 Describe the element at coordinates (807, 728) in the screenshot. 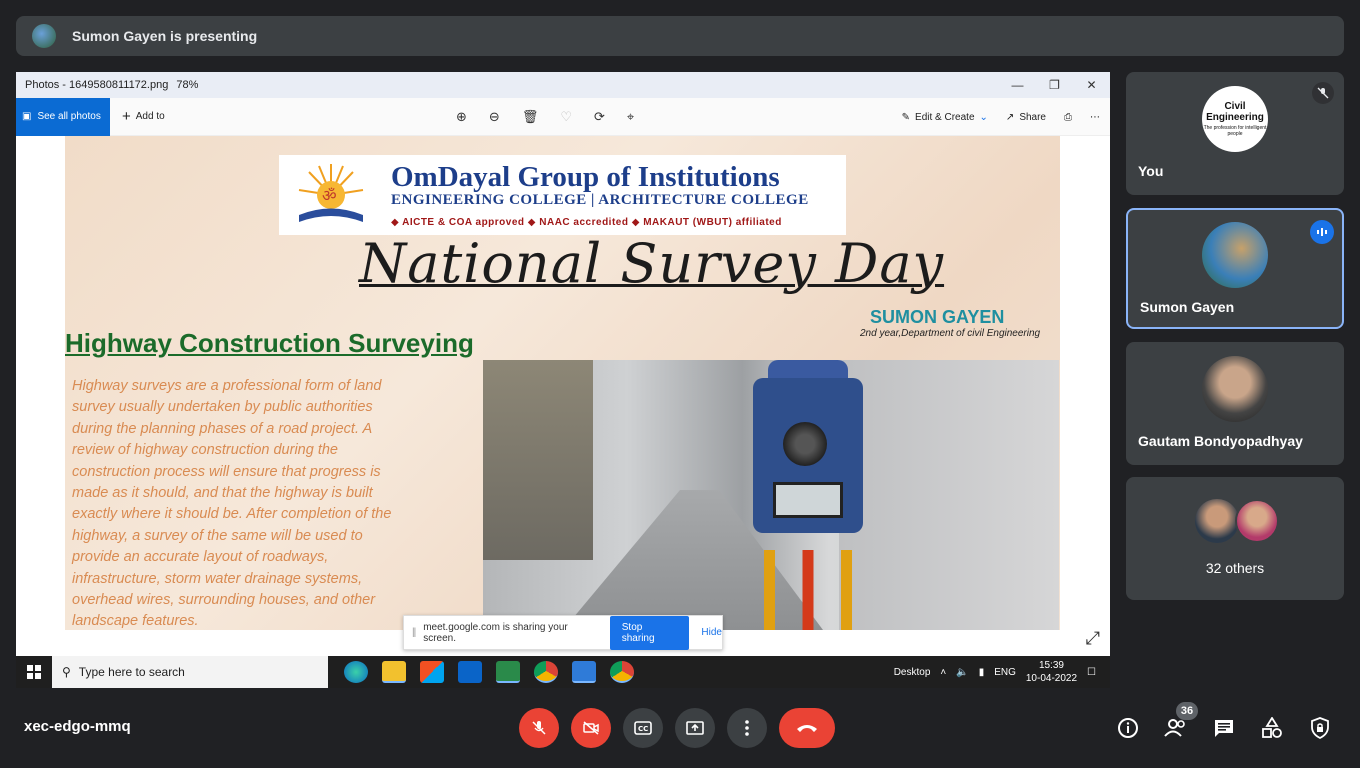

I see `leave-call-button` at that location.